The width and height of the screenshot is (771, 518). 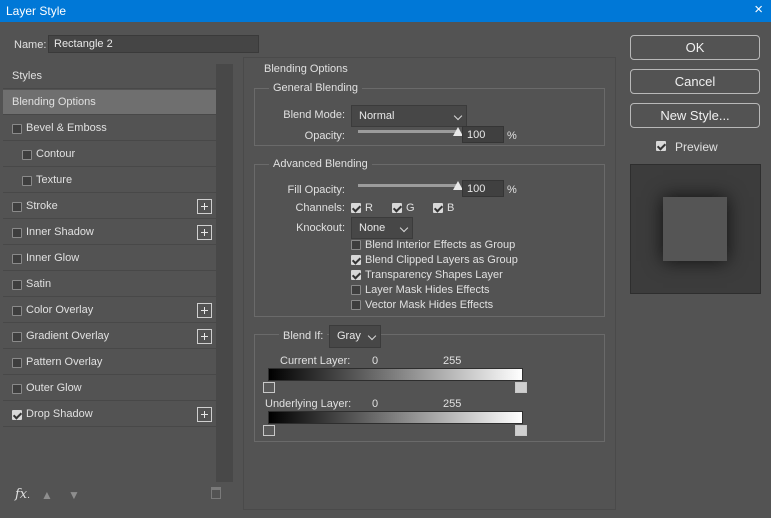 I want to click on channel-g-checkbox, so click(x=397, y=208).